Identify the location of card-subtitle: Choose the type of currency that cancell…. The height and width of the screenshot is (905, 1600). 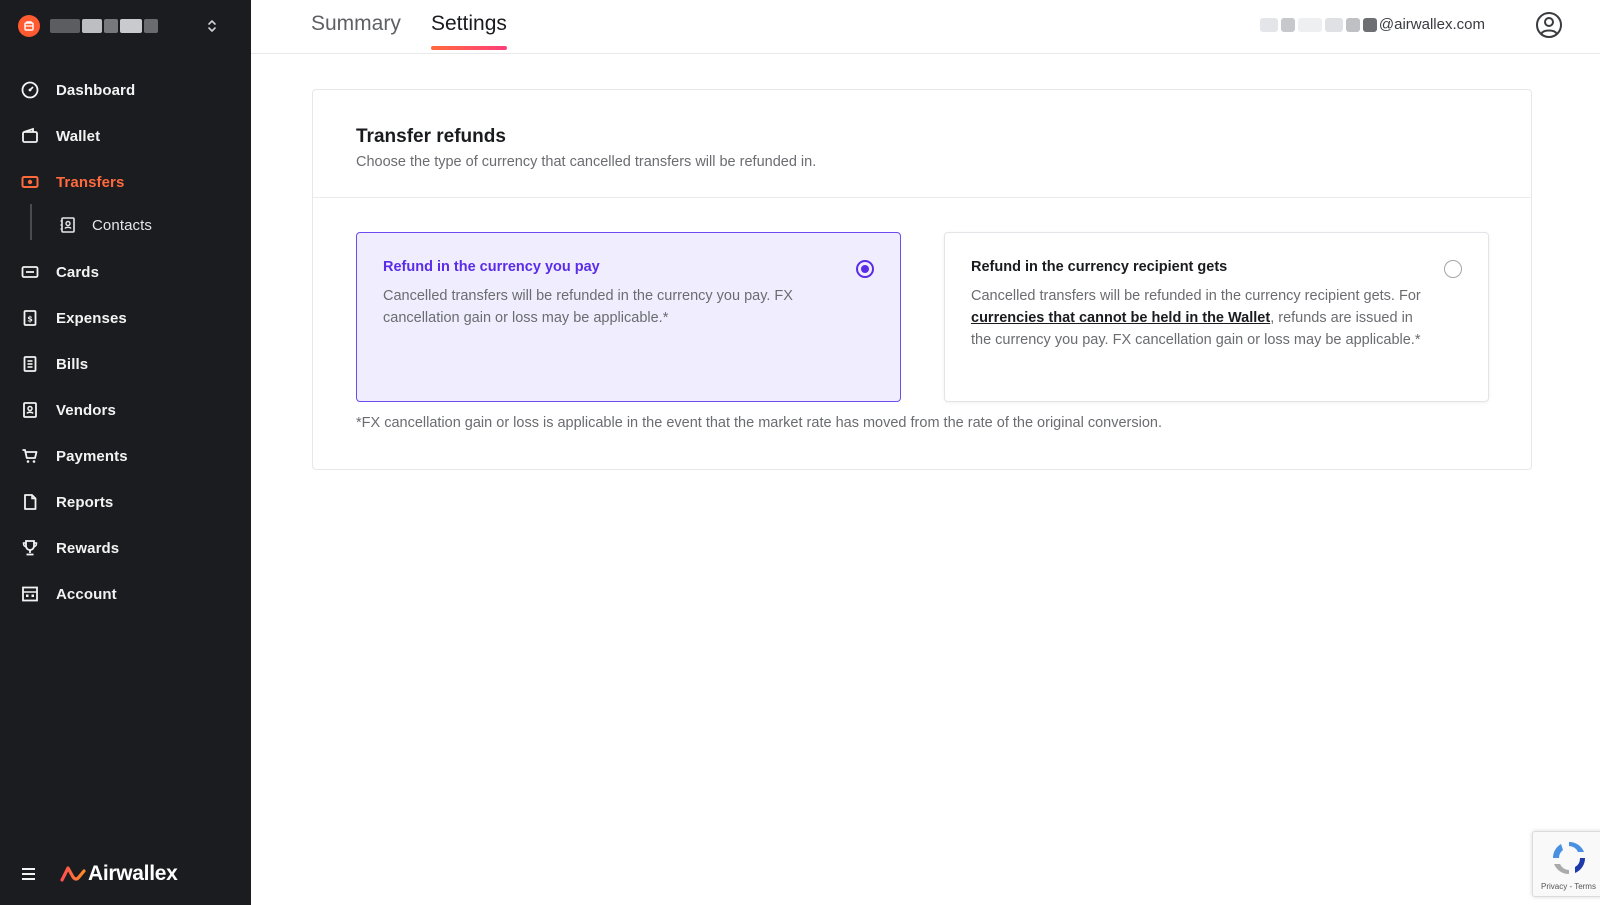
(586, 162).